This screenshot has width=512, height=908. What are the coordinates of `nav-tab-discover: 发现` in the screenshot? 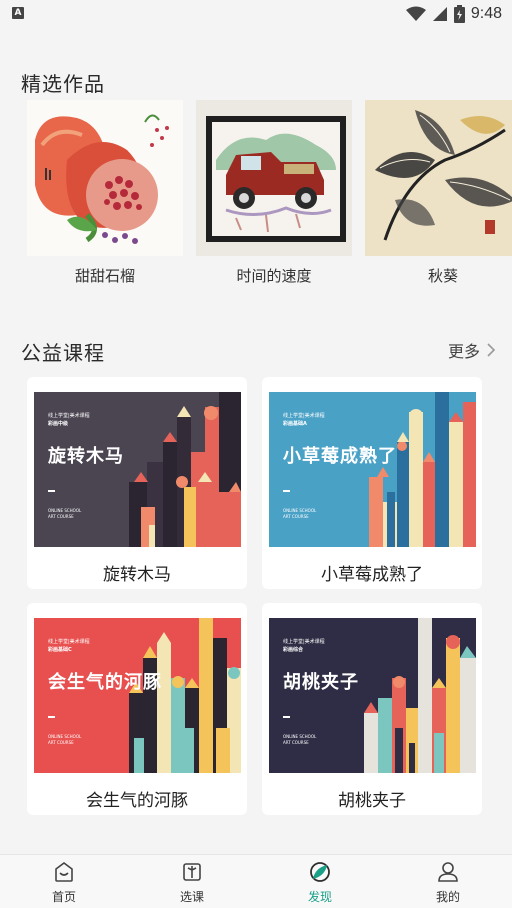 It's located at (320, 881).